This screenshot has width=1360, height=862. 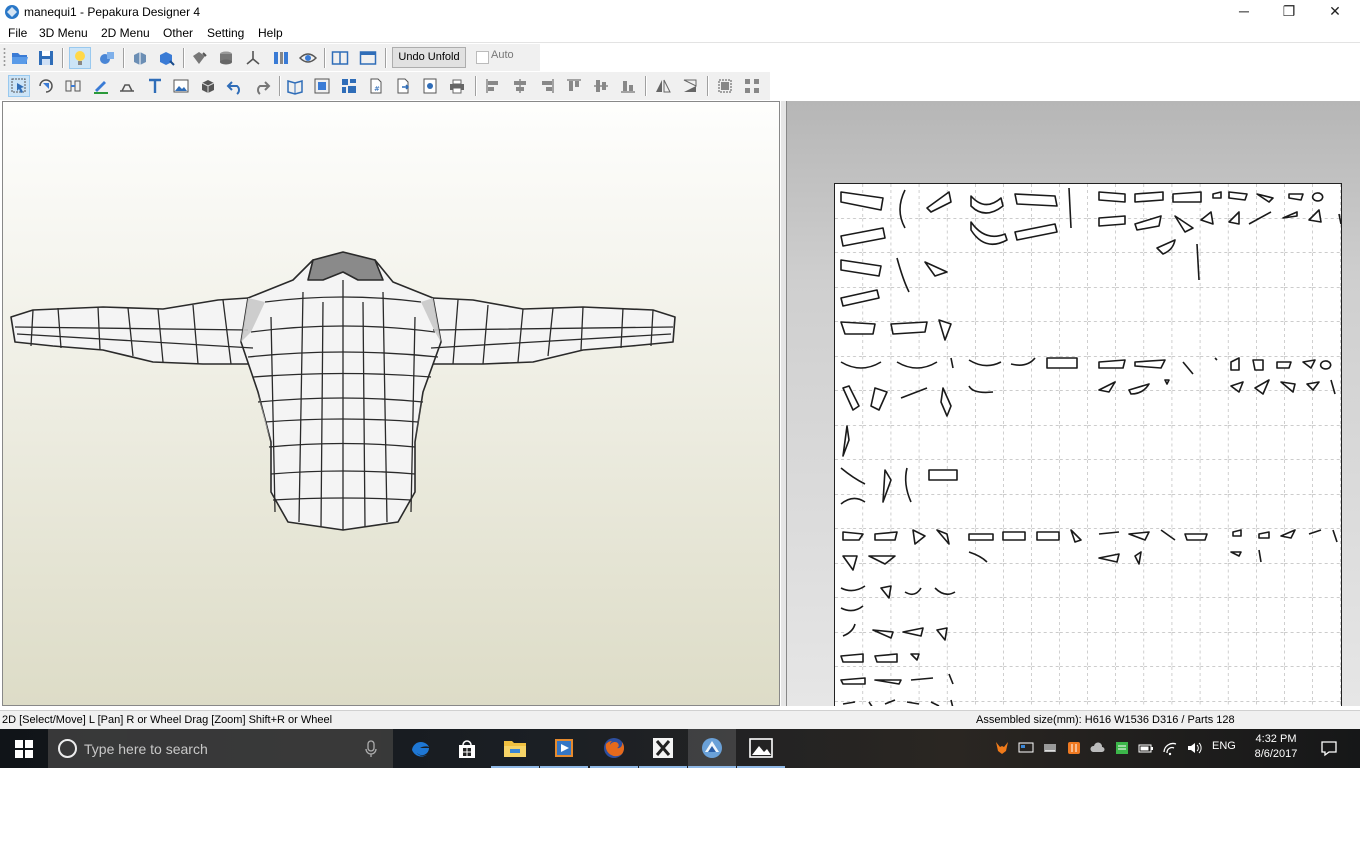 I want to click on split-view-button, so click(x=281, y=58).